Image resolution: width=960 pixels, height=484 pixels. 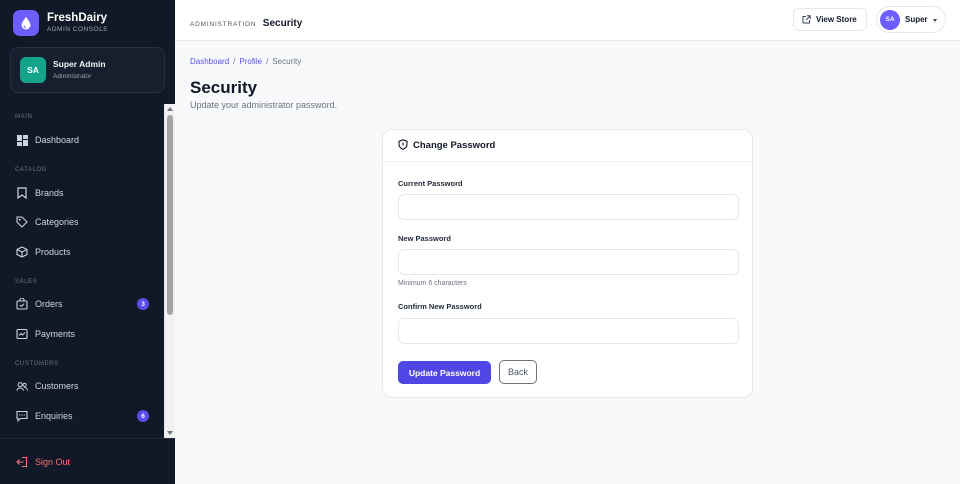 I want to click on sign-out-button: Sign Out, so click(x=87, y=461).